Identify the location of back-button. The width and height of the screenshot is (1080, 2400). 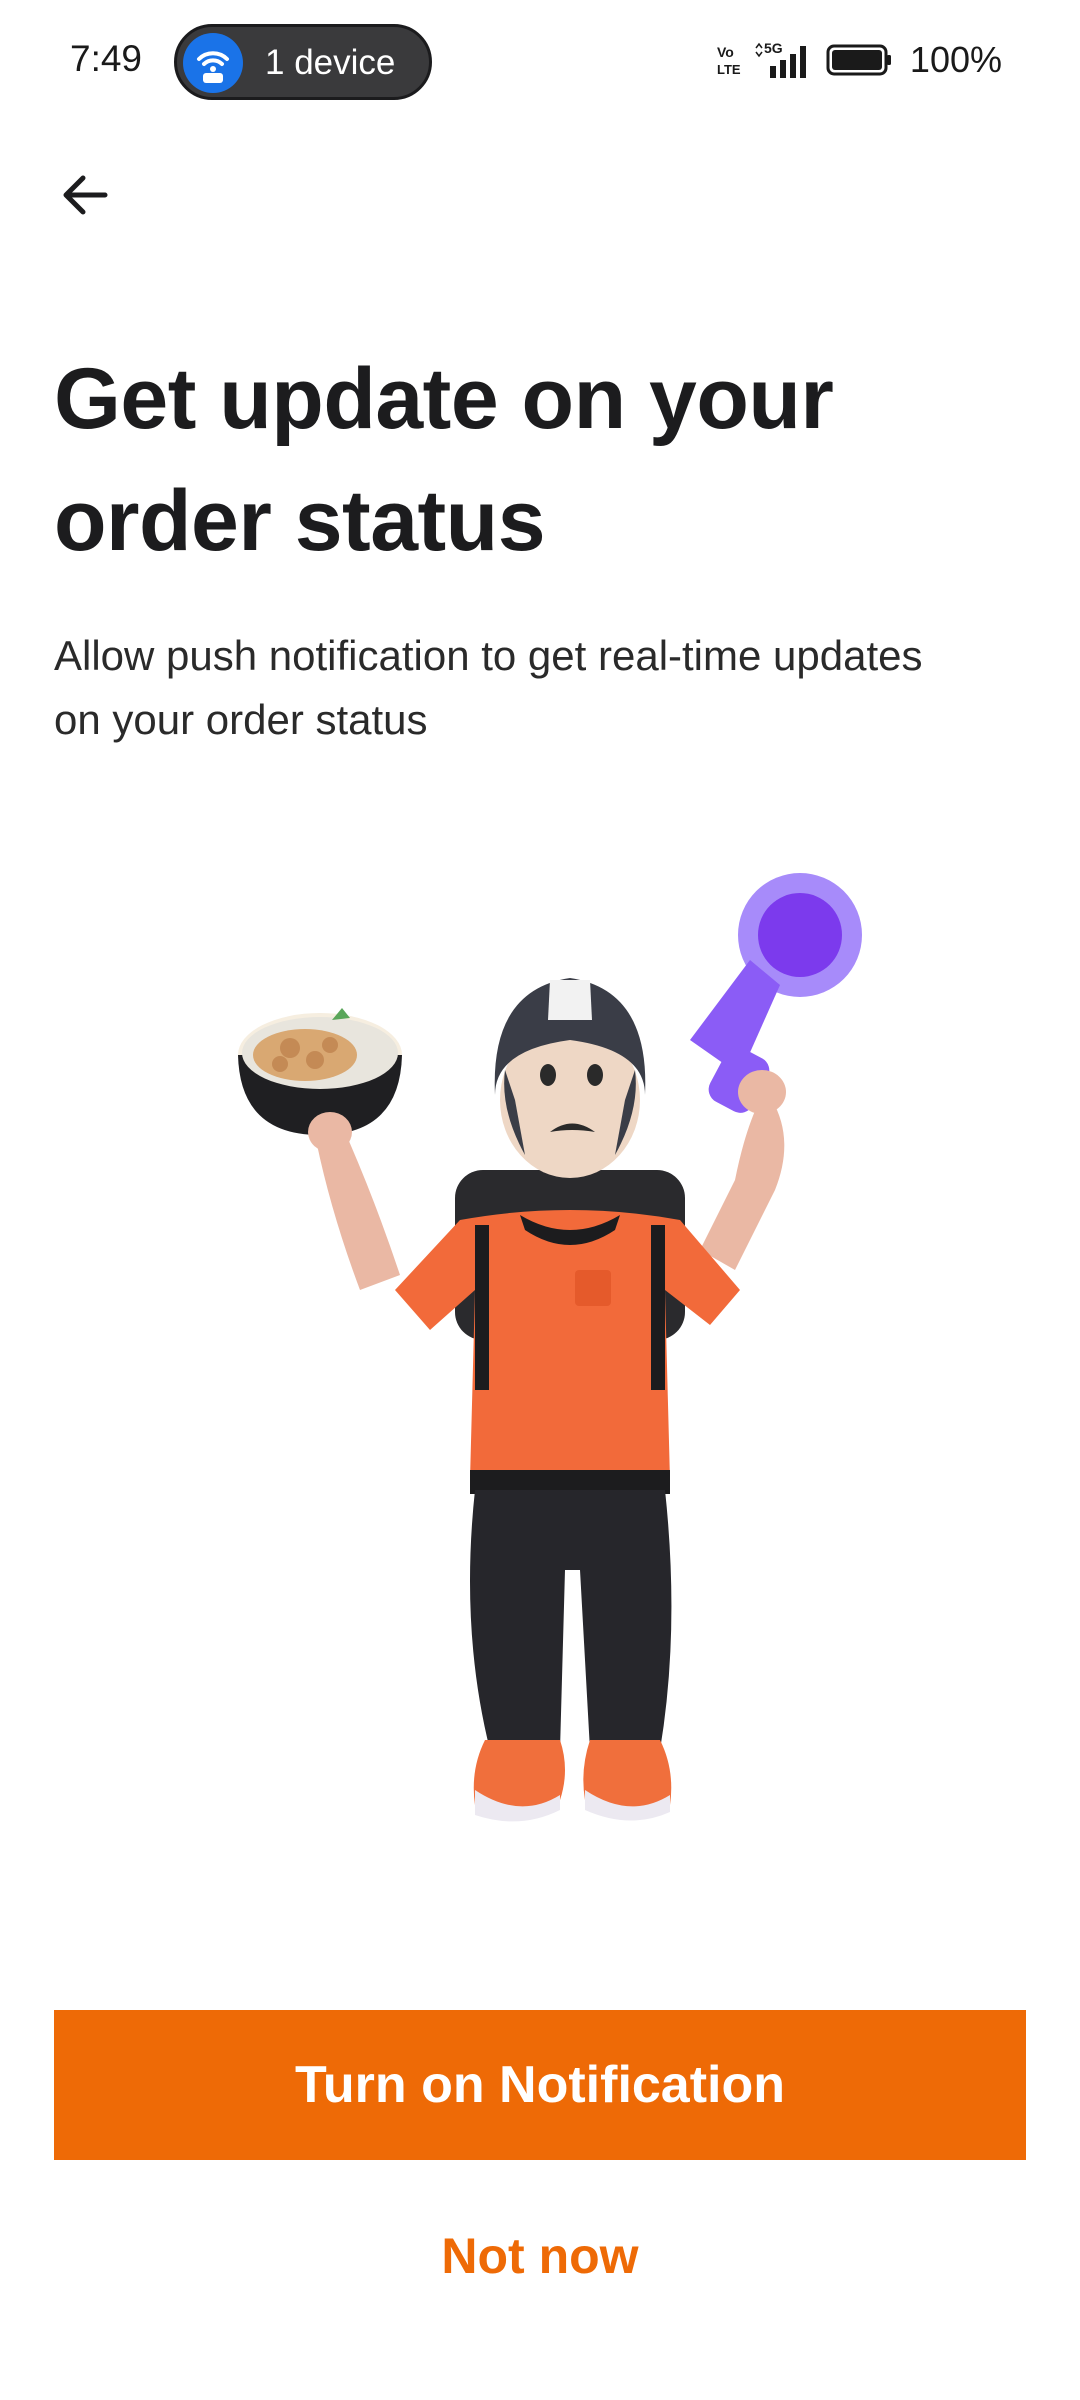
(85, 195).